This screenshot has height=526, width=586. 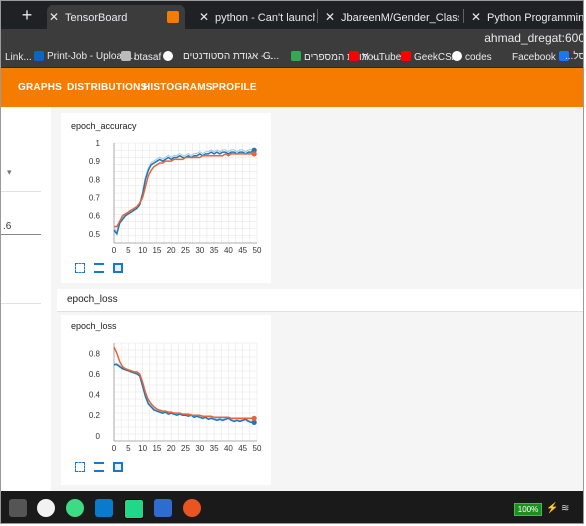 I want to click on plug-icon: ⚡, so click(x=552, y=508).